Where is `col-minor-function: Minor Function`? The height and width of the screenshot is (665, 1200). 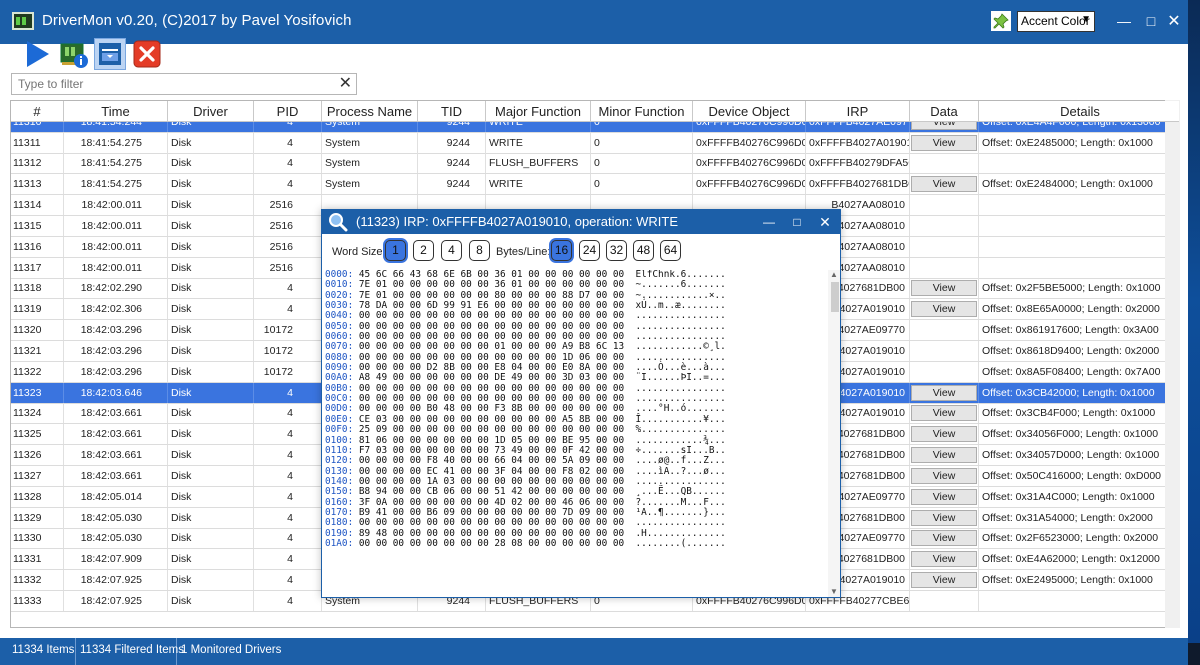
col-minor-function: Minor Function is located at coordinates (642, 111).